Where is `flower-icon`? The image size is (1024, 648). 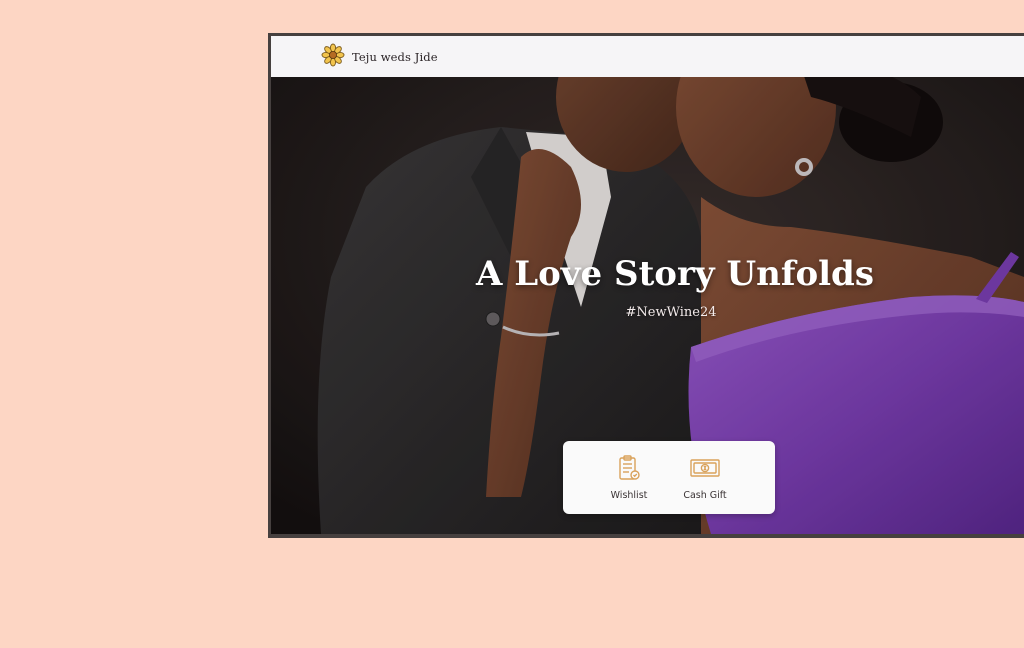
flower-icon is located at coordinates (333, 57).